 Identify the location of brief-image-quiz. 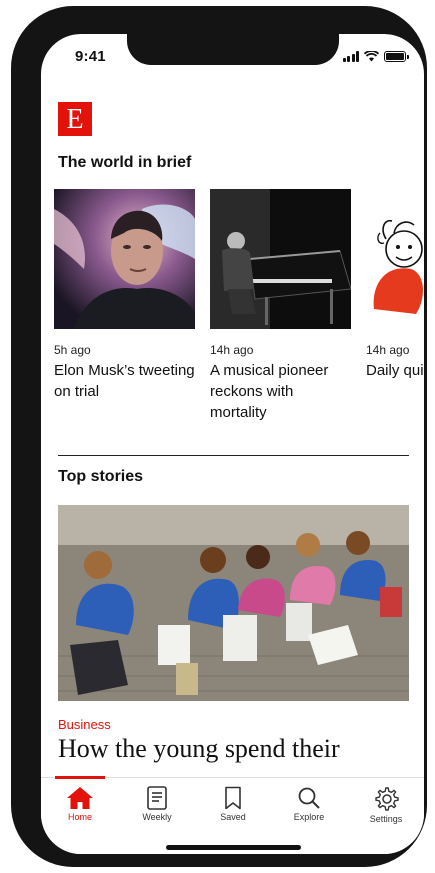
(395, 259).